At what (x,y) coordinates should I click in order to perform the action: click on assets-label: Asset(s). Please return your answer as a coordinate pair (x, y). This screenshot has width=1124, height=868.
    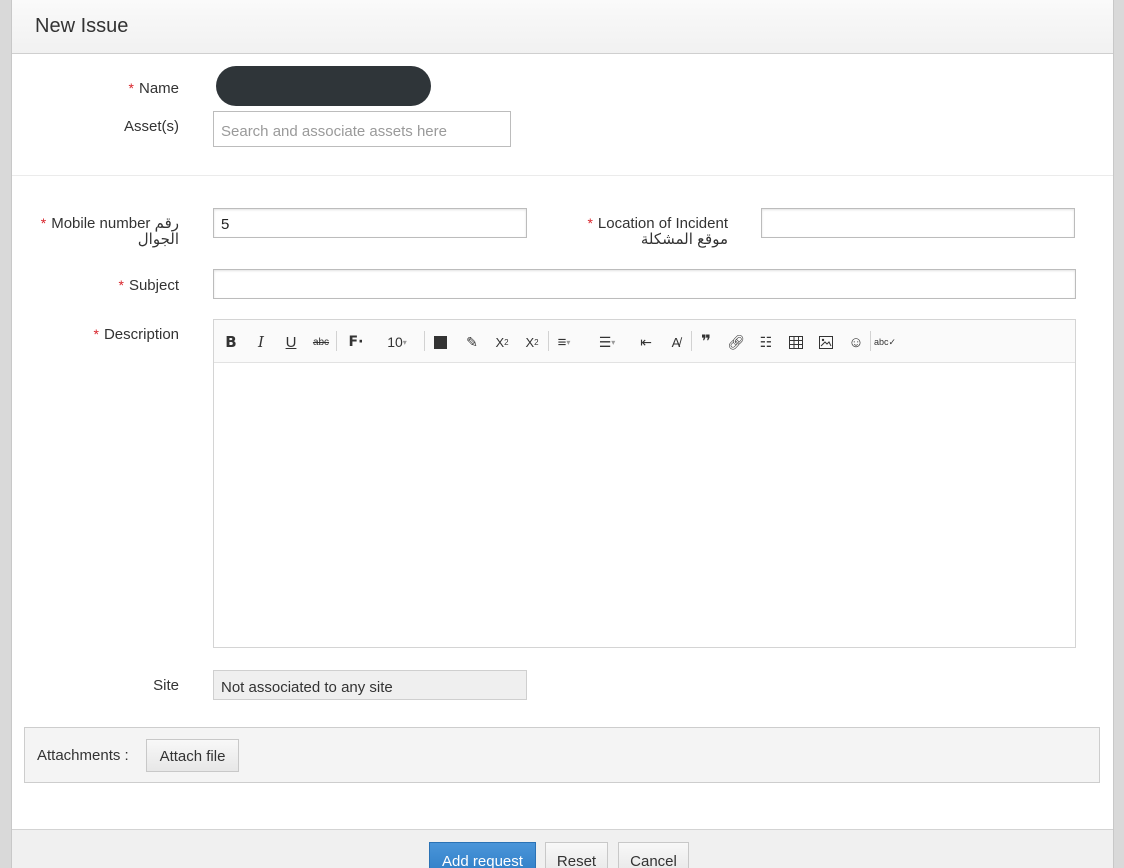
    Looking at the image, I should click on (151, 126).